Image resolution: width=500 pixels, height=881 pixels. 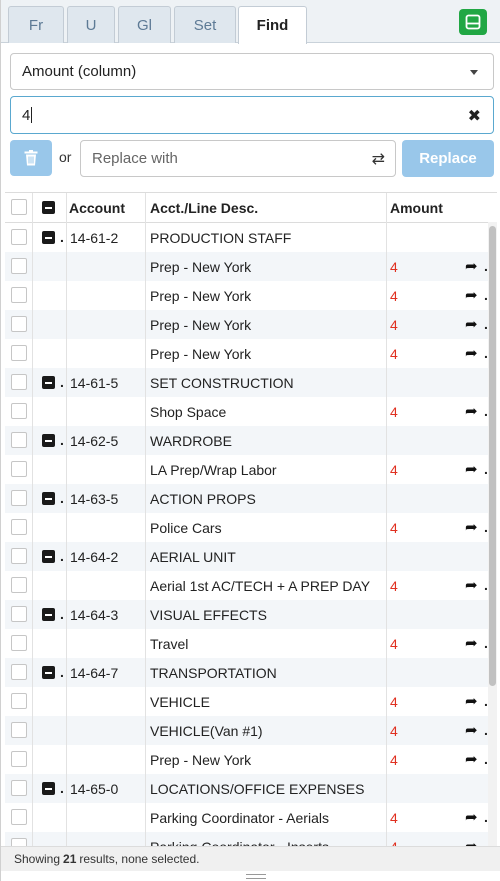 What do you see at coordinates (251, 730) in the screenshot?
I see `table-row: VEHICLE(Van #1) 4 ➦.` at bounding box center [251, 730].